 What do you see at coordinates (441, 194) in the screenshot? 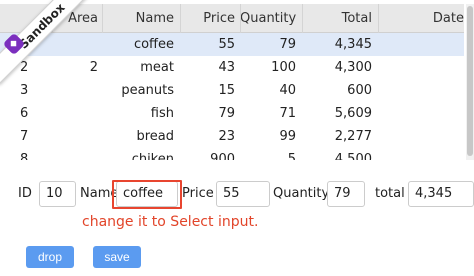
I see `total-field: 4,345` at bounding box center [441, 194].